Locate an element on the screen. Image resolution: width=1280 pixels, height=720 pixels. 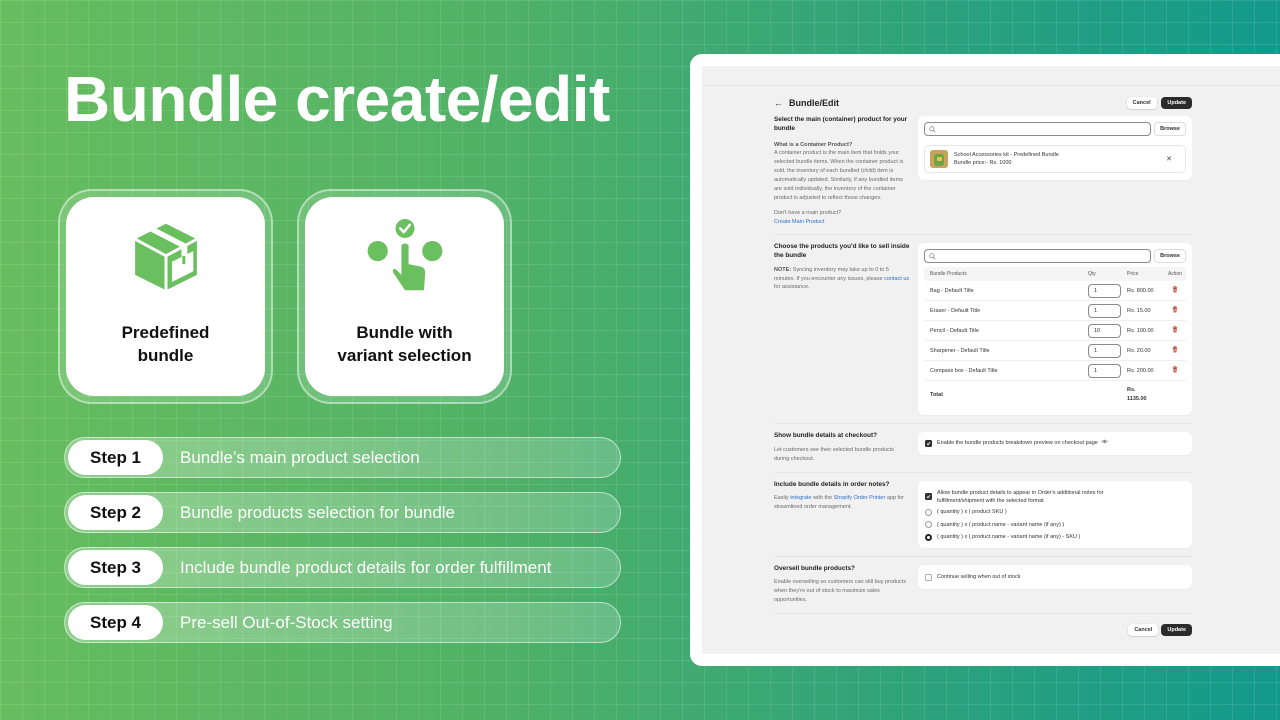
section-title: Include bundle details in order notes? is located at coordinates (832, 484).